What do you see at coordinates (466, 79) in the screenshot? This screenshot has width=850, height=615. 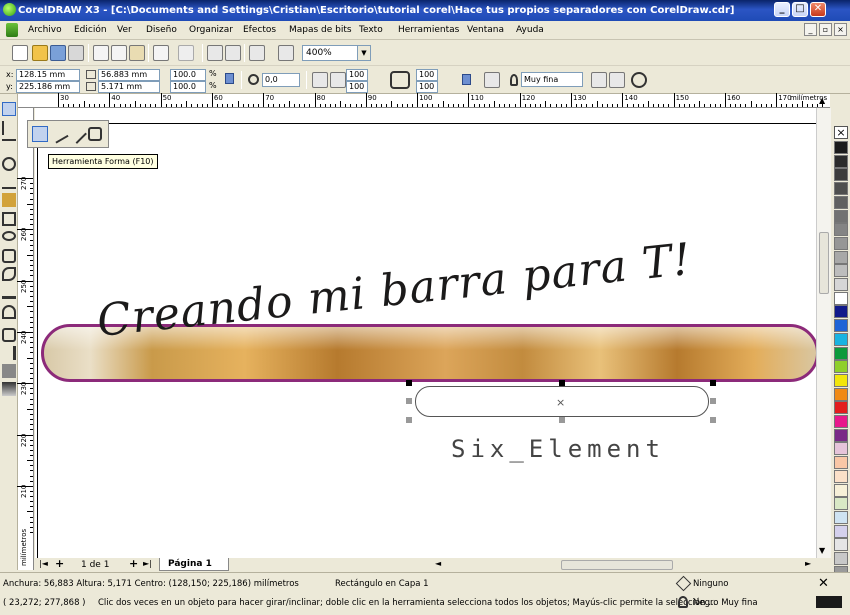 I see `lock-corners-icon` at bounding box center [466, 79].